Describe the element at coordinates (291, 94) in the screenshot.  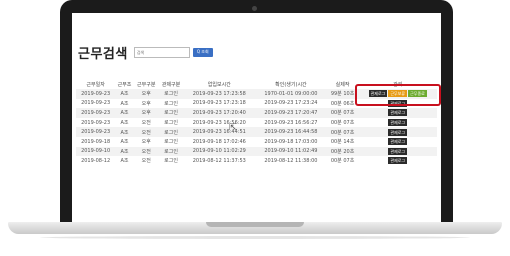
I see `table-cell: 1970-01-01 09:00:00` at that location.